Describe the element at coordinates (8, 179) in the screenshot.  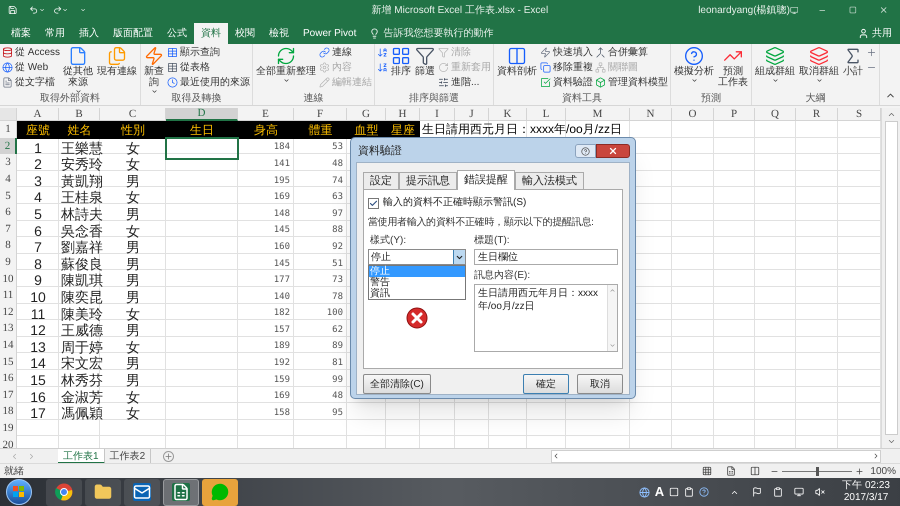
I see `row-header: 4` at that location.